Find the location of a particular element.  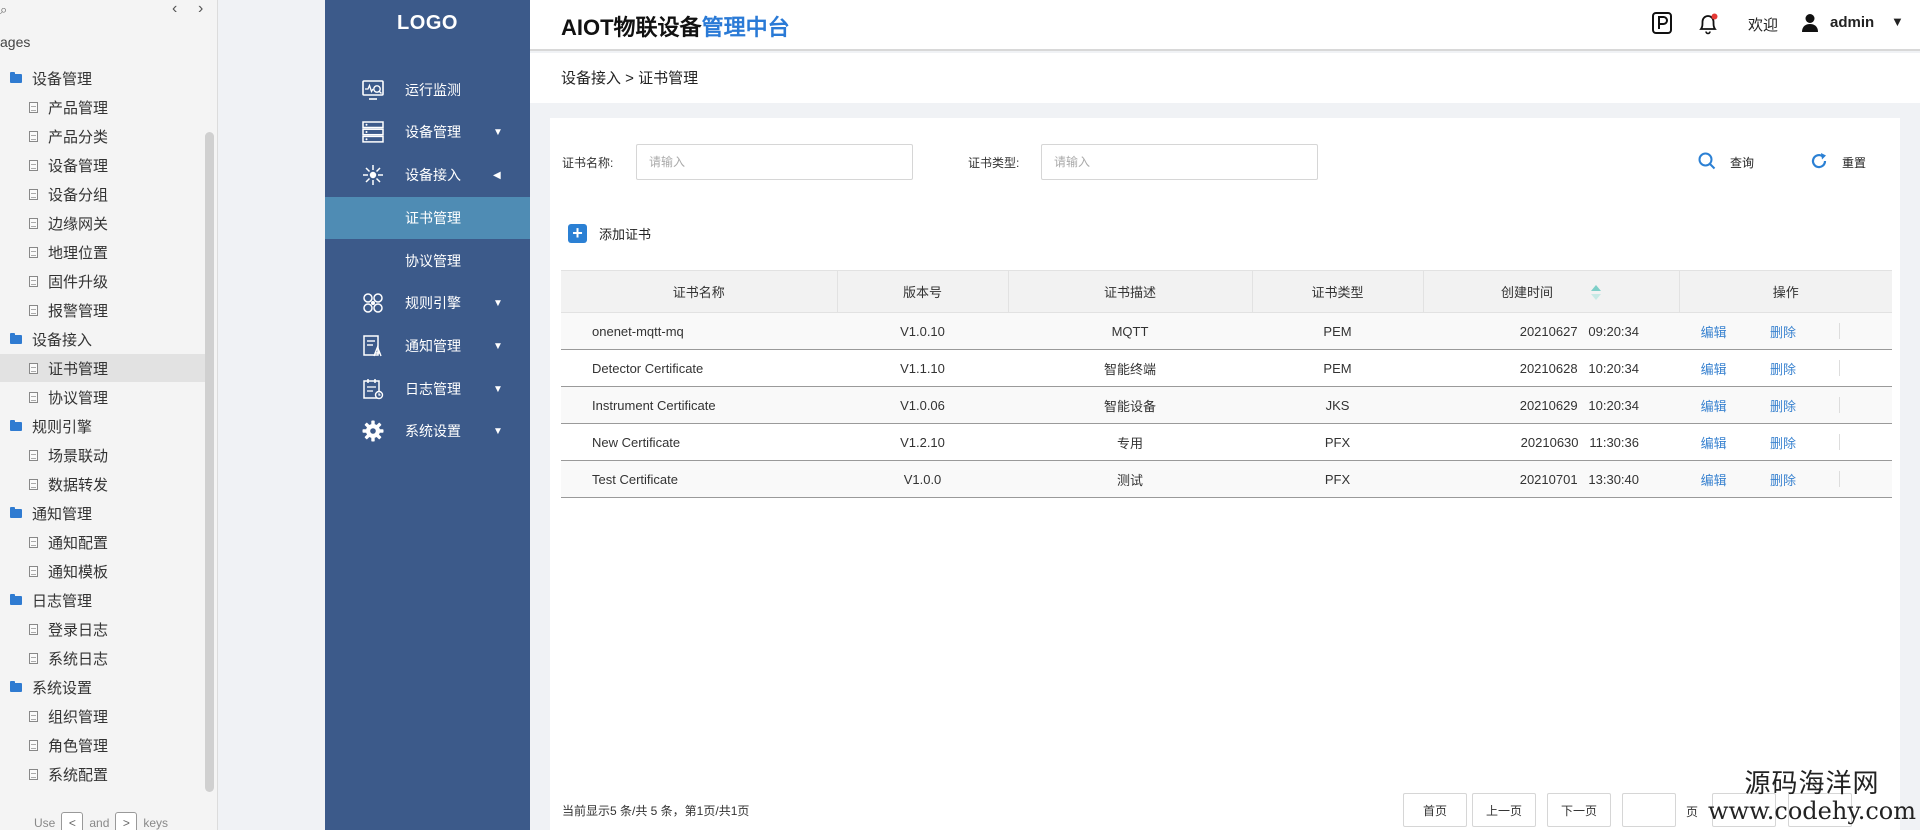

col-header-description: 证书描述 is located at coordinates (1129, 291).